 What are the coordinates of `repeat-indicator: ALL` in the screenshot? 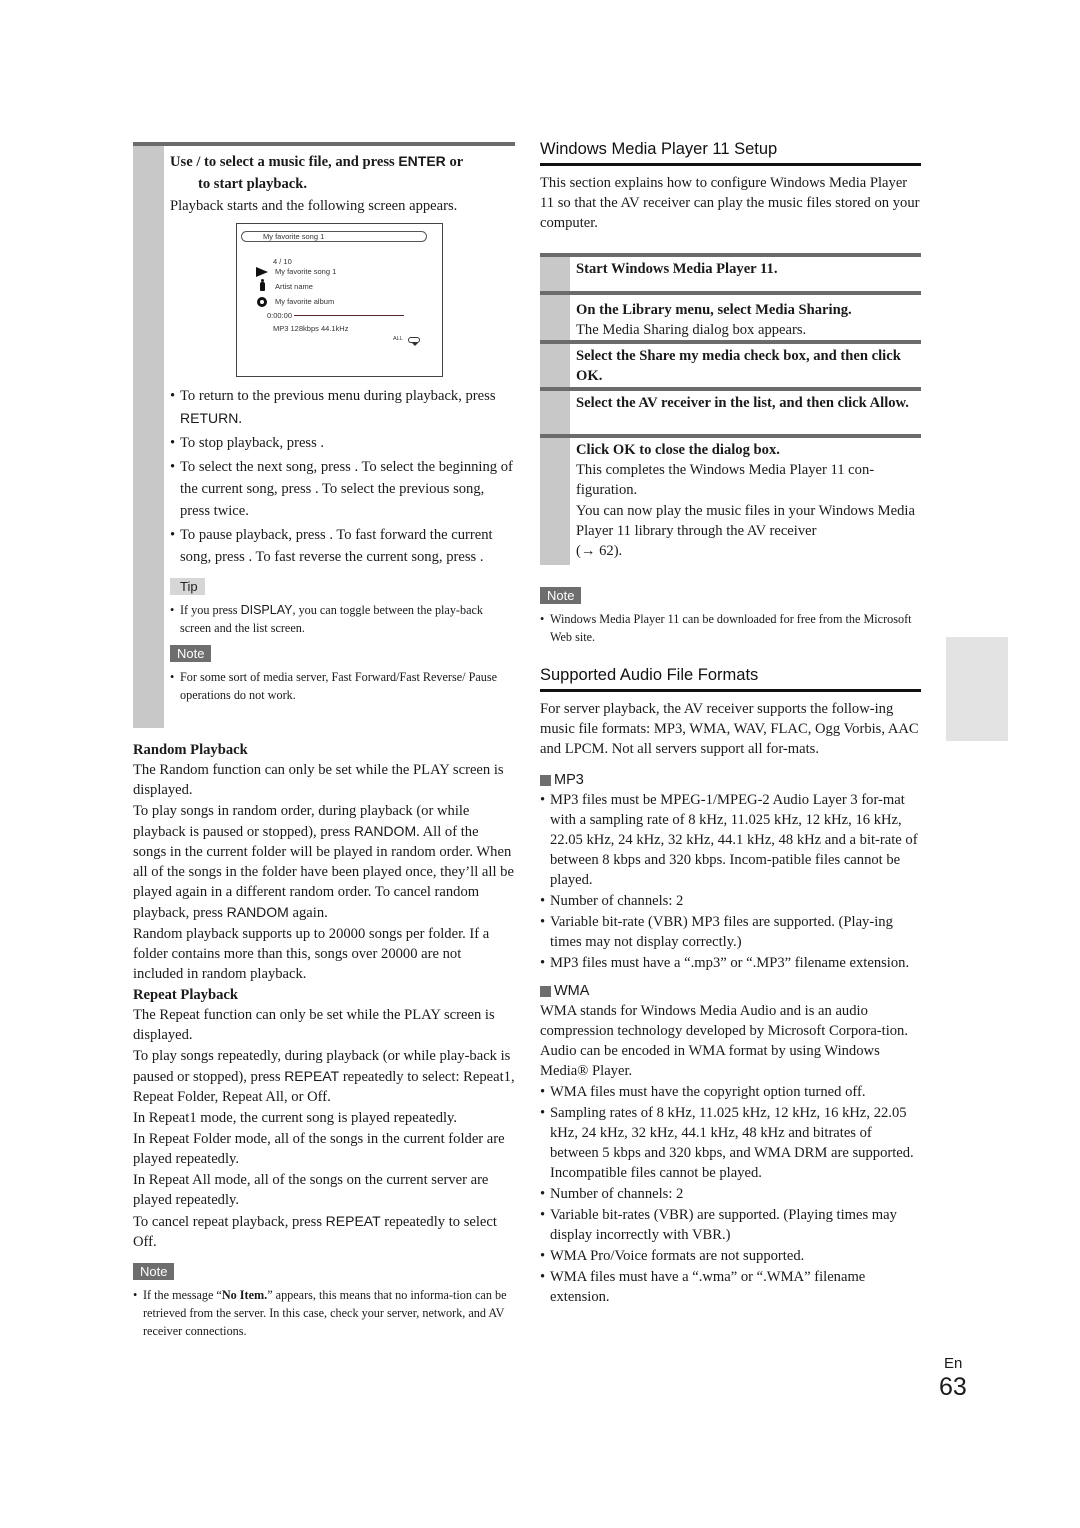 It's located at (406, 340).